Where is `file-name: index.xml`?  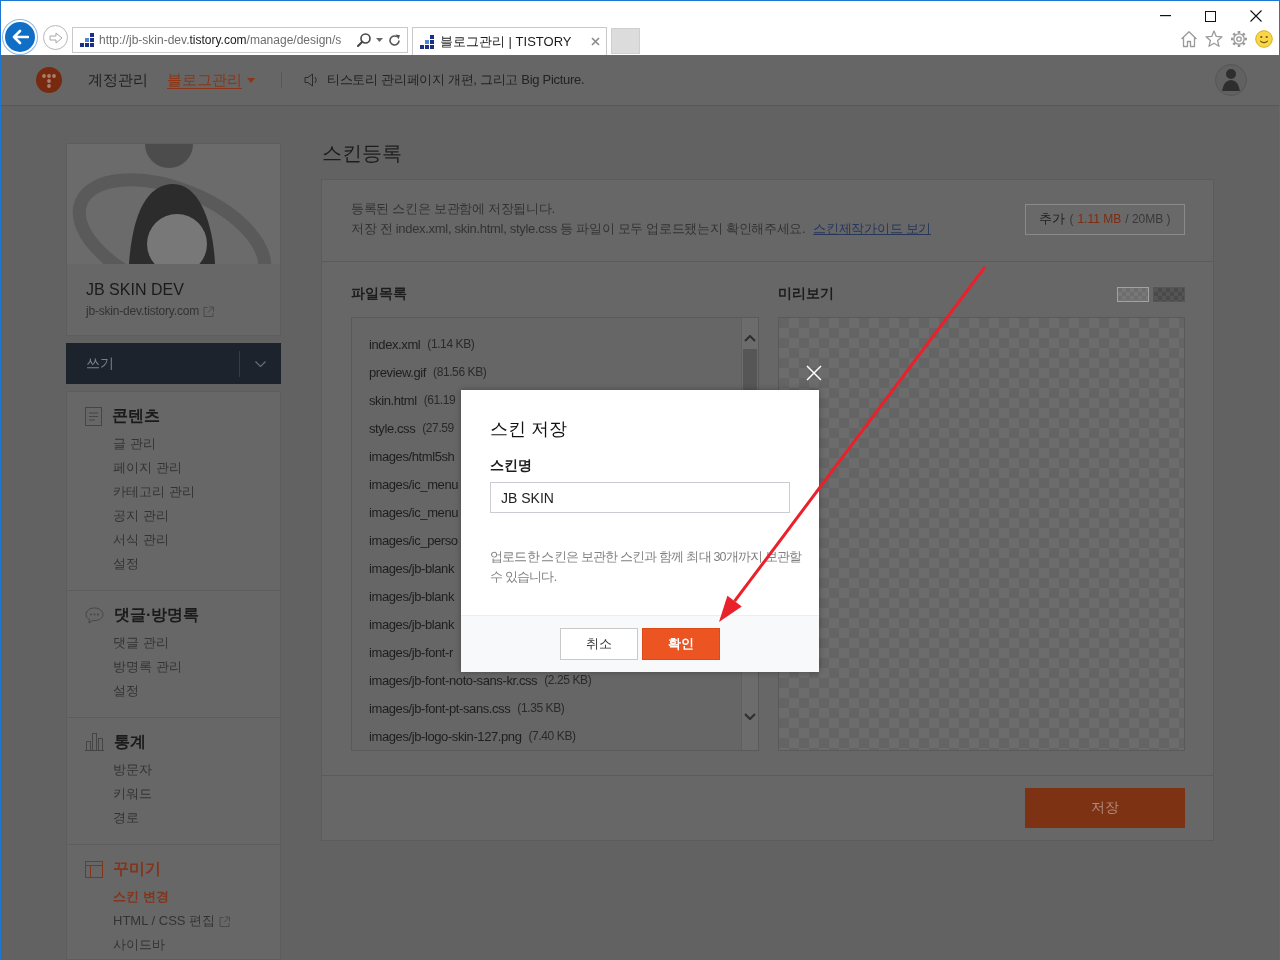
file-name: index.xml is located at coordinates (395, 344).